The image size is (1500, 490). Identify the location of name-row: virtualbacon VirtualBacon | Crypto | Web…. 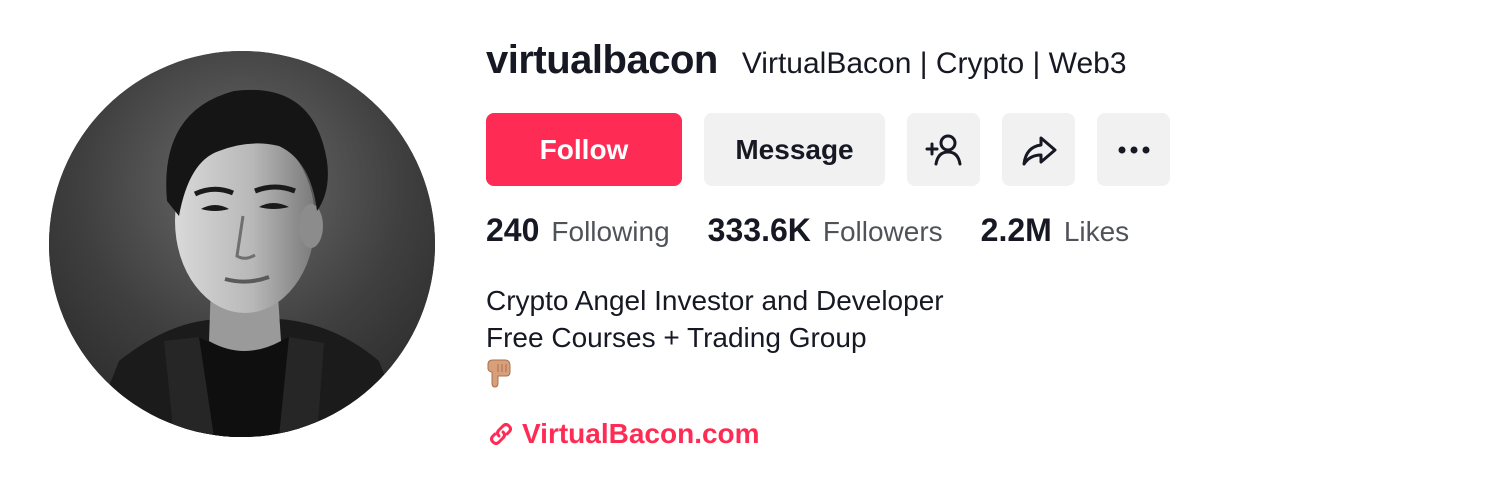
(976, 66).